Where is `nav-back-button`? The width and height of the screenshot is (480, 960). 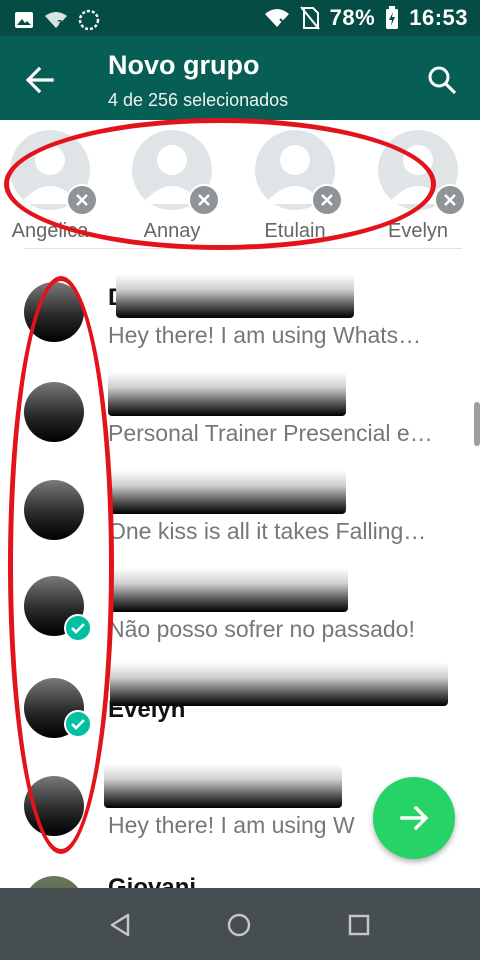 nav-back-button is located at coordinates (121, 925).